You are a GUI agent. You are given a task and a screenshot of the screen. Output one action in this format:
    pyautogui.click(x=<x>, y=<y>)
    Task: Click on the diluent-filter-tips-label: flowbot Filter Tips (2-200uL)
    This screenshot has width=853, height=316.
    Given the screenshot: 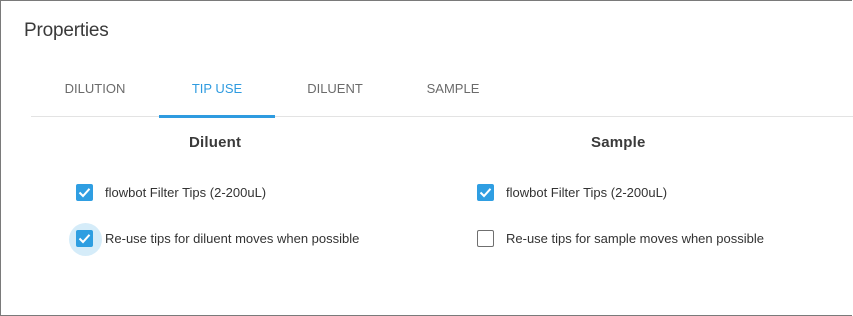 What is the action you would take?
    pyautogui.click(x=186, y=192)
    